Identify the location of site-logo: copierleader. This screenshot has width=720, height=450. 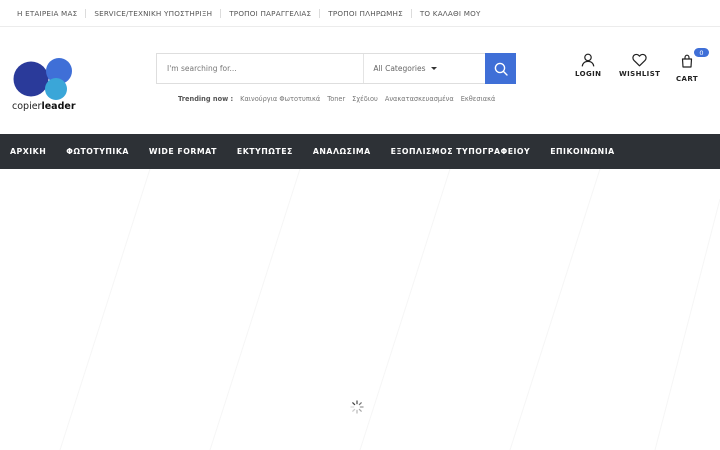
(45, 86).